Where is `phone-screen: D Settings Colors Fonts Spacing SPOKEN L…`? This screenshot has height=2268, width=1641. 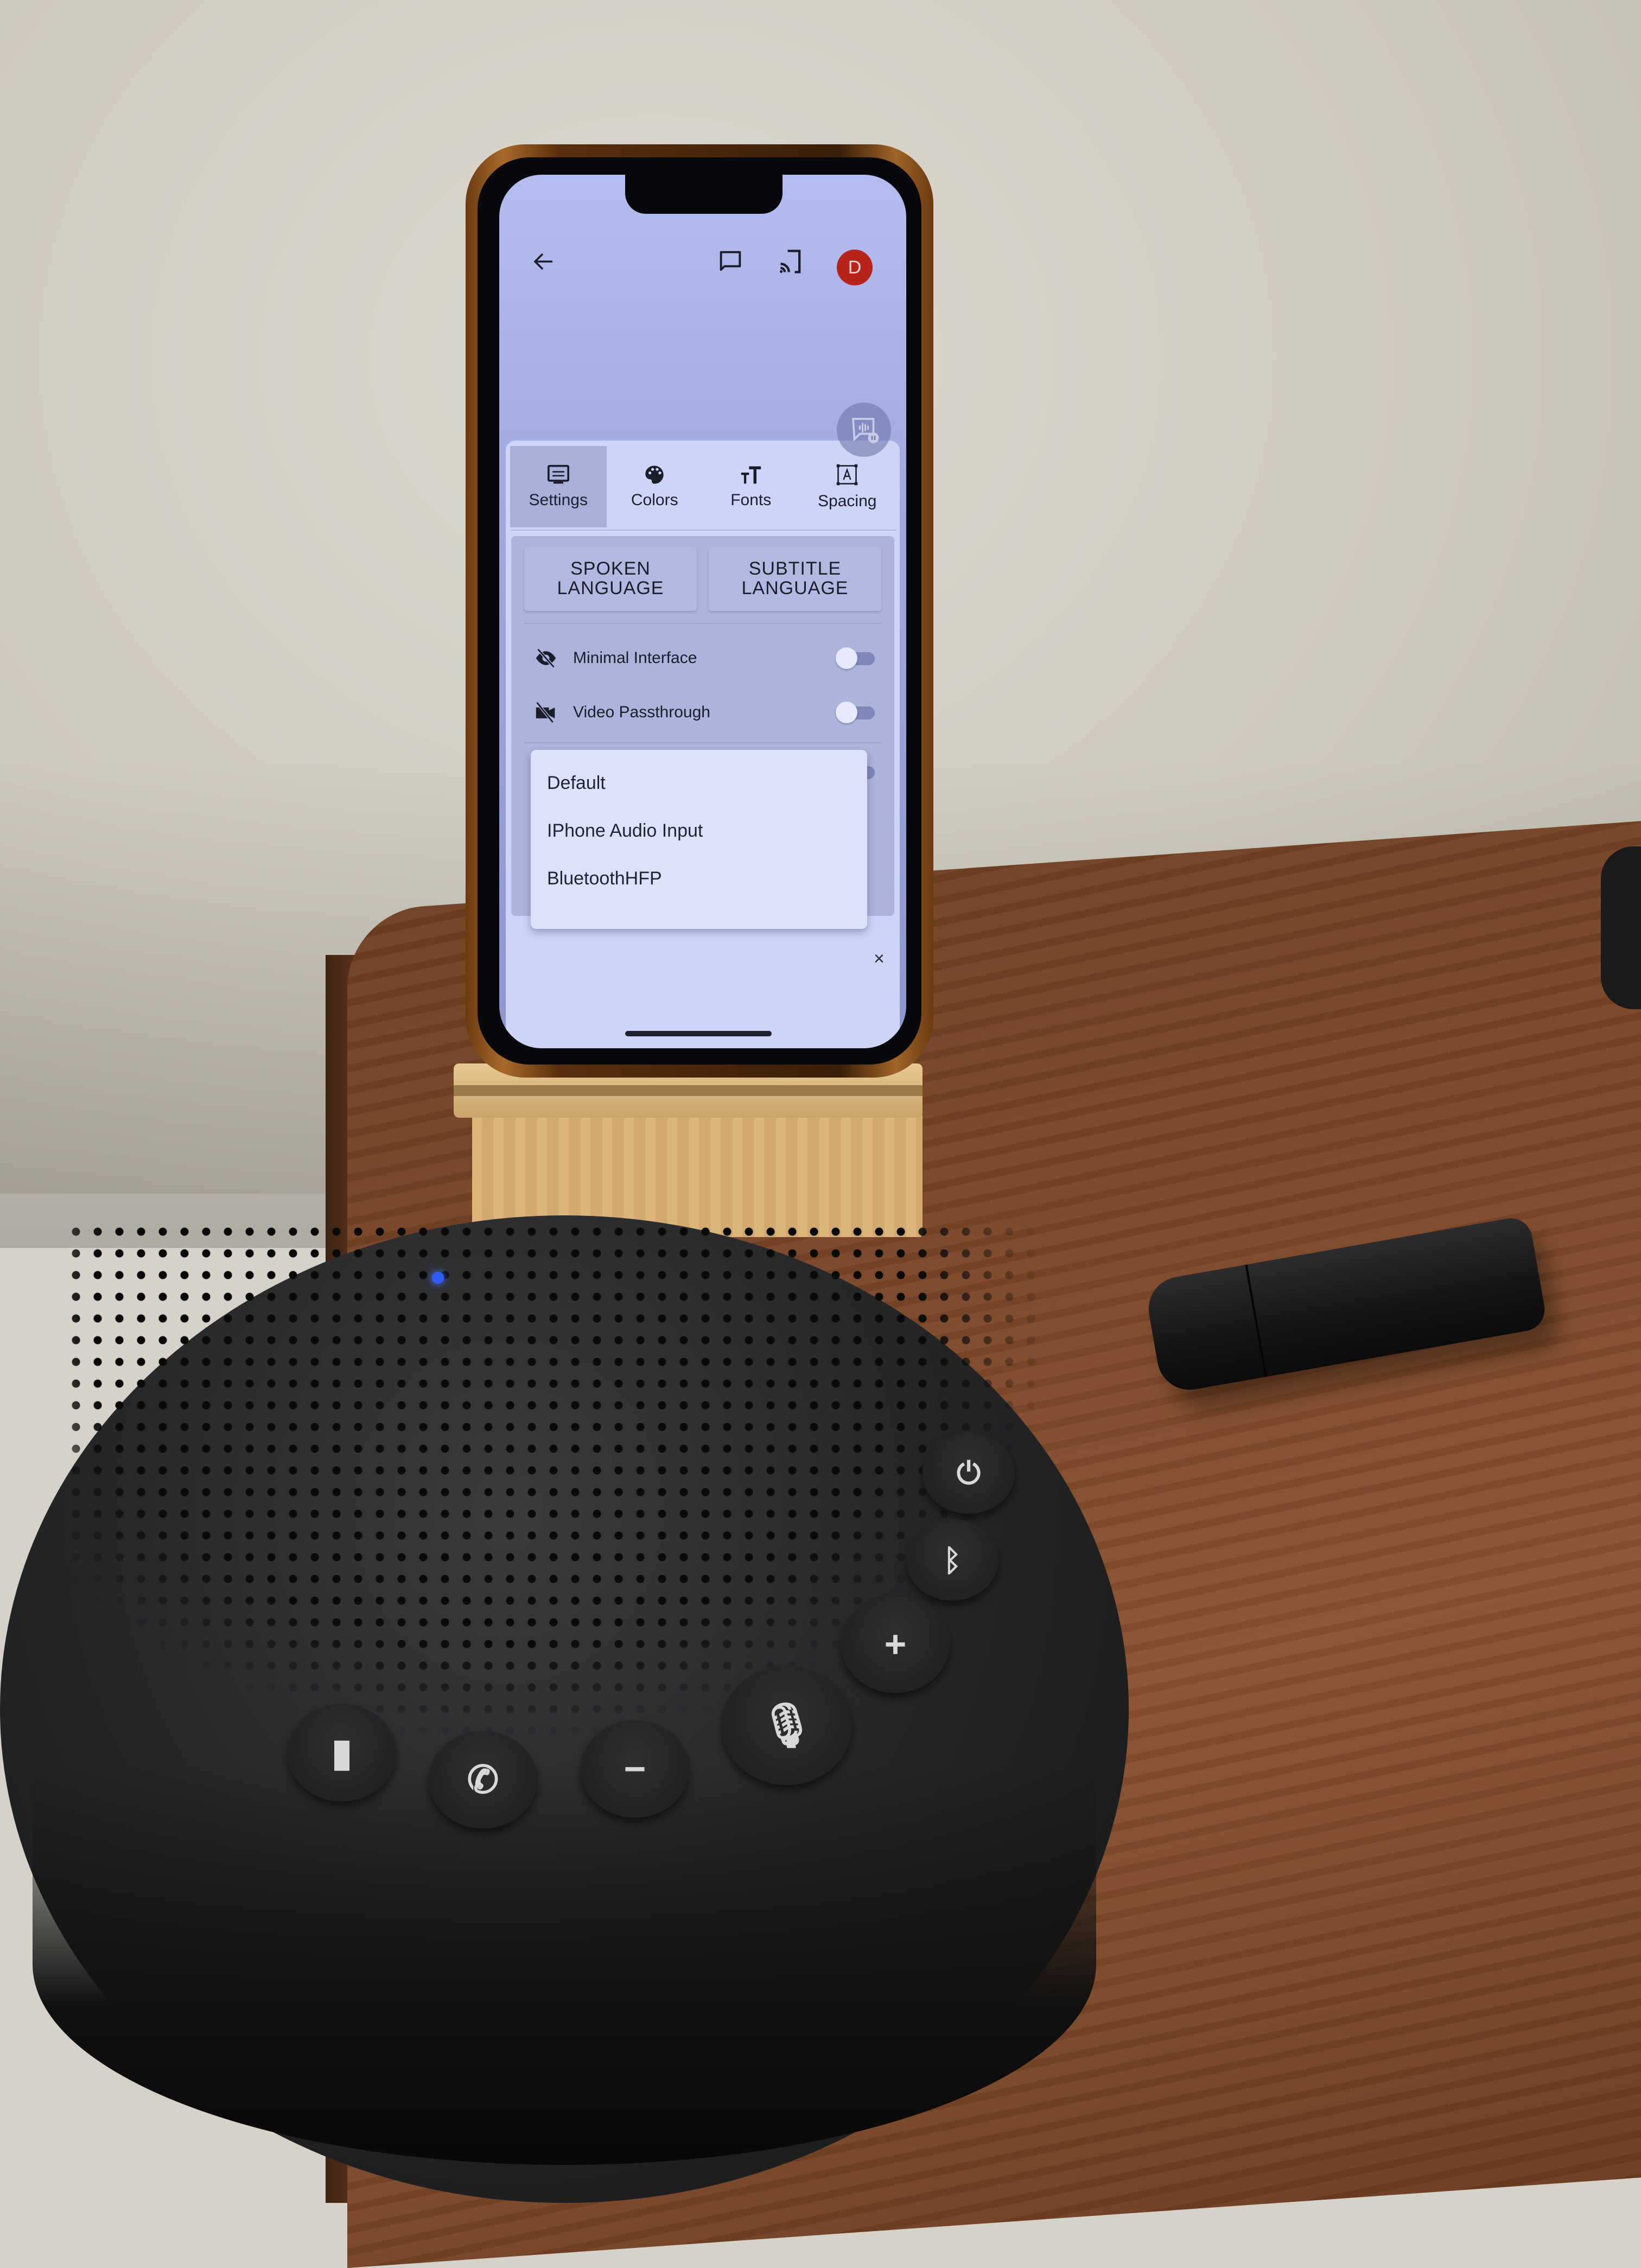
phone-screen: D Settings Colors Fonts Spacing SPOKEN L… is located at coordinates (702, 612).